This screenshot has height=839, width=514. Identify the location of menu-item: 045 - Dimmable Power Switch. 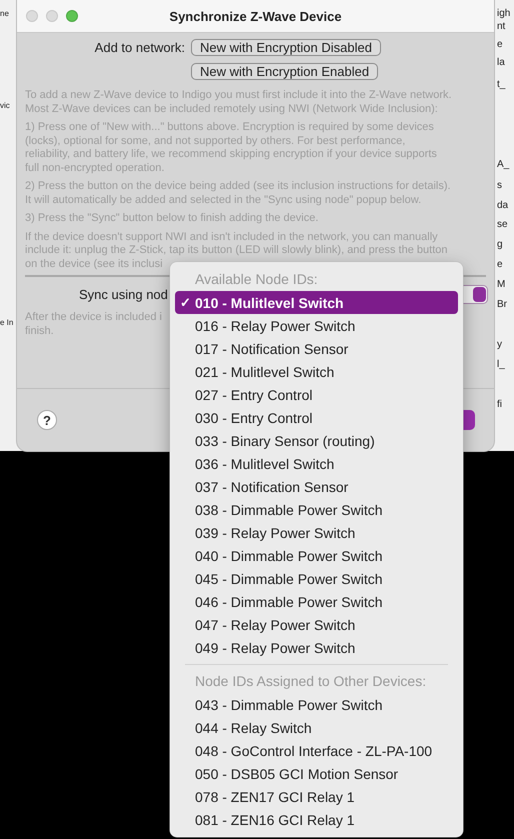
(316, 578).